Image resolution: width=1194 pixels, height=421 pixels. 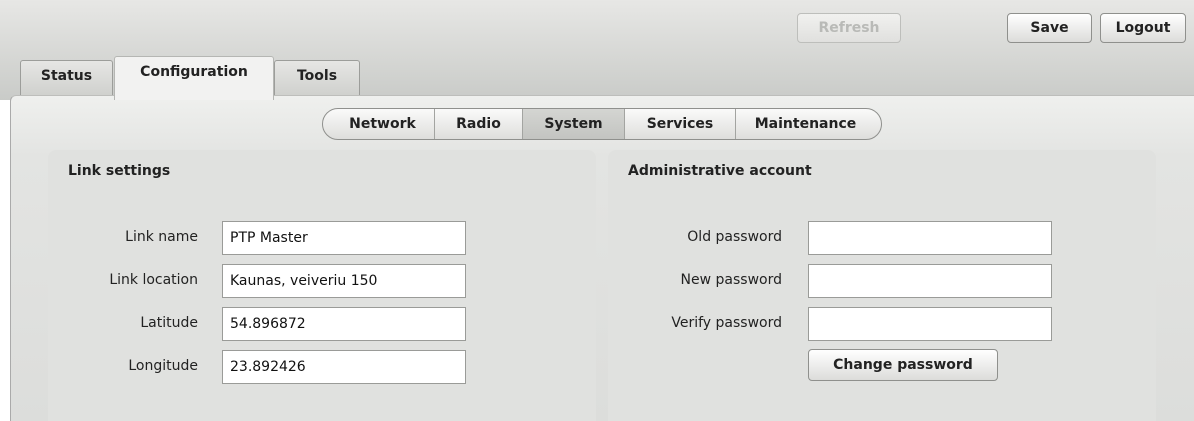 I want to click on change-password-button: Change password, so click(x=903, y=365).